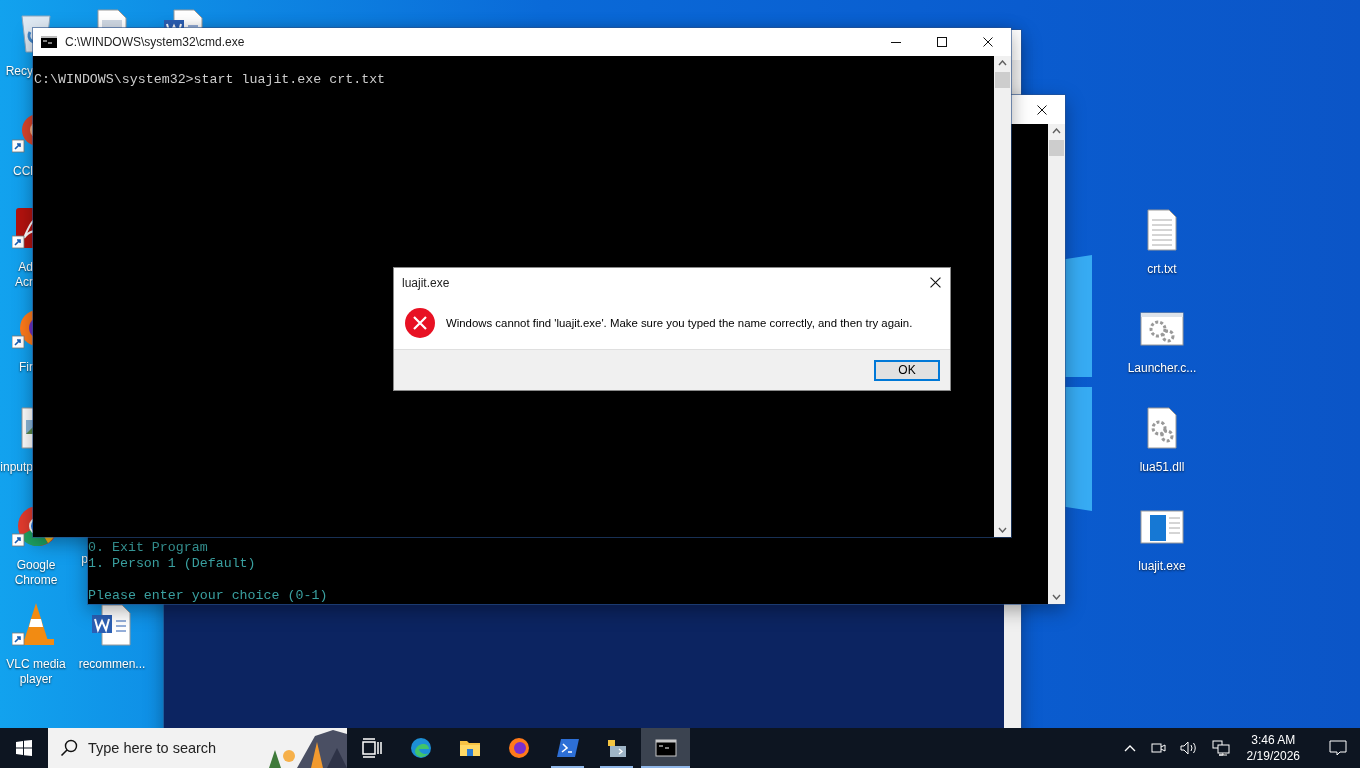 Image resolution: width=1360 pixels, height=768 pixels. What do you see at coordinates (1220, 748) in the screenshot?
I see `network-icon` at bounding box center [1220, 748].